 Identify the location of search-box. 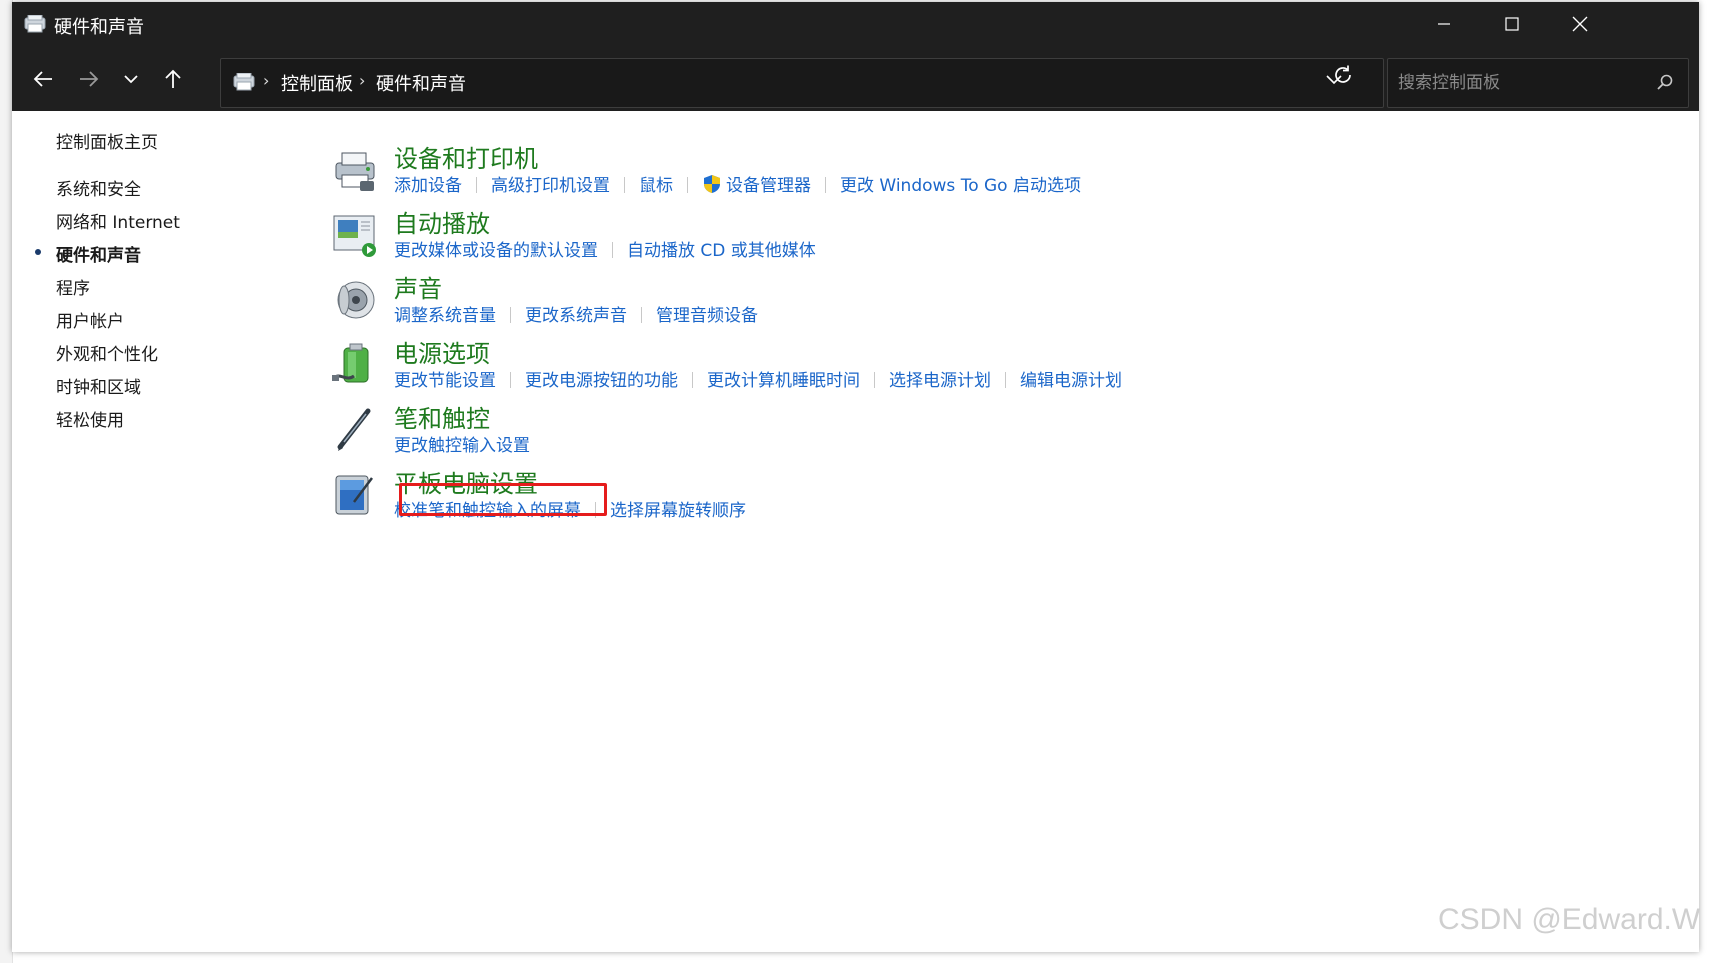
(1538, 83).